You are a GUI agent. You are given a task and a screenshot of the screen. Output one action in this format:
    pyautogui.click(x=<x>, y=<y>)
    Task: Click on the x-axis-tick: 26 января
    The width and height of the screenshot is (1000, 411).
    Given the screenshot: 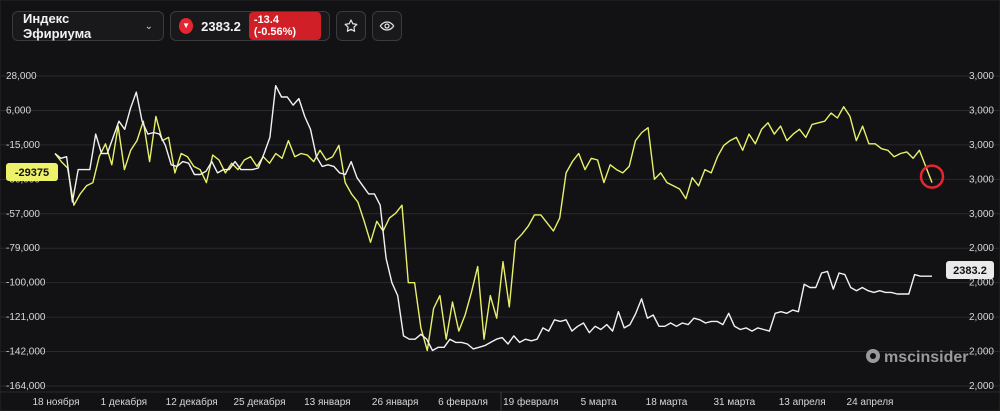 What is the action you would take?
    pyautogui.click(x=395, y=402)
    